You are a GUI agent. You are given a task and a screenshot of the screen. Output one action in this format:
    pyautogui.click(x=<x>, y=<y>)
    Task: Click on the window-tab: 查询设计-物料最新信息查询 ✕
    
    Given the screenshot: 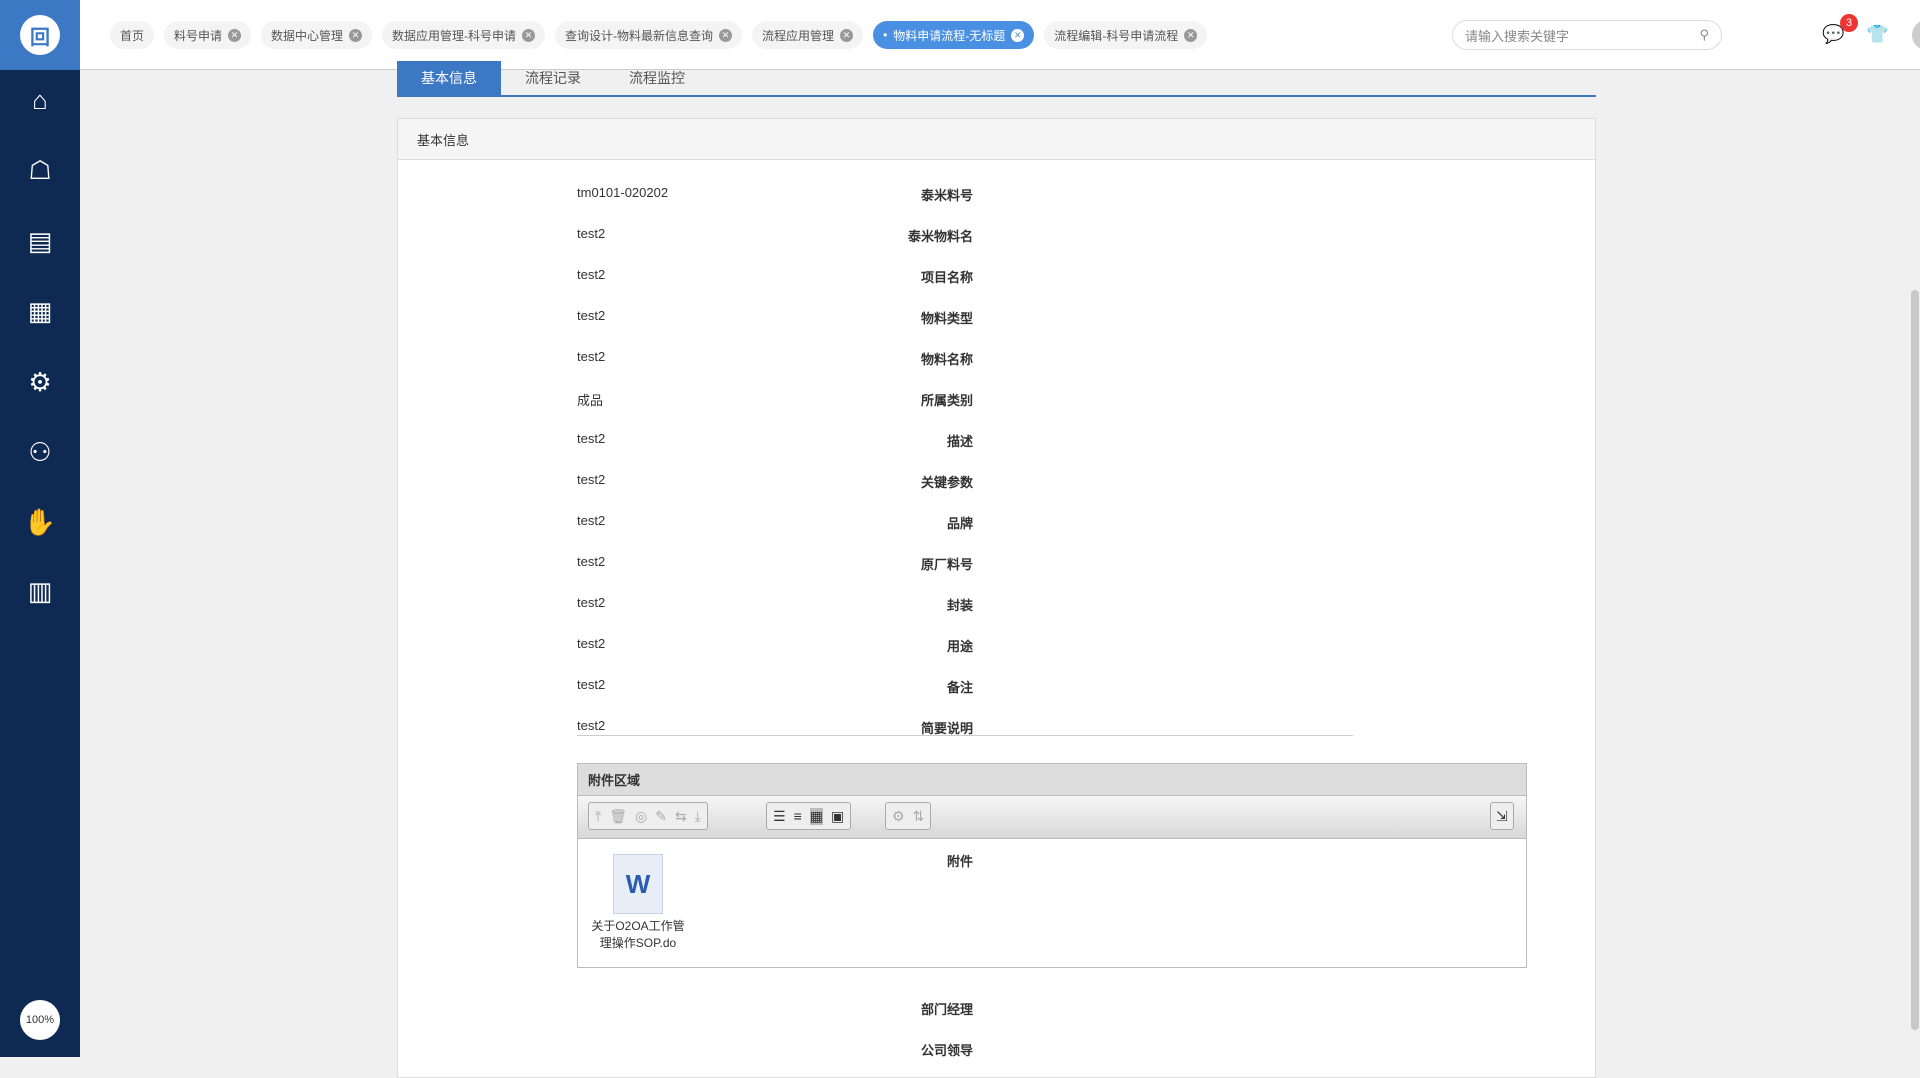 What is the action you would take?
    pyautogui.click(x=649, y=35)
    